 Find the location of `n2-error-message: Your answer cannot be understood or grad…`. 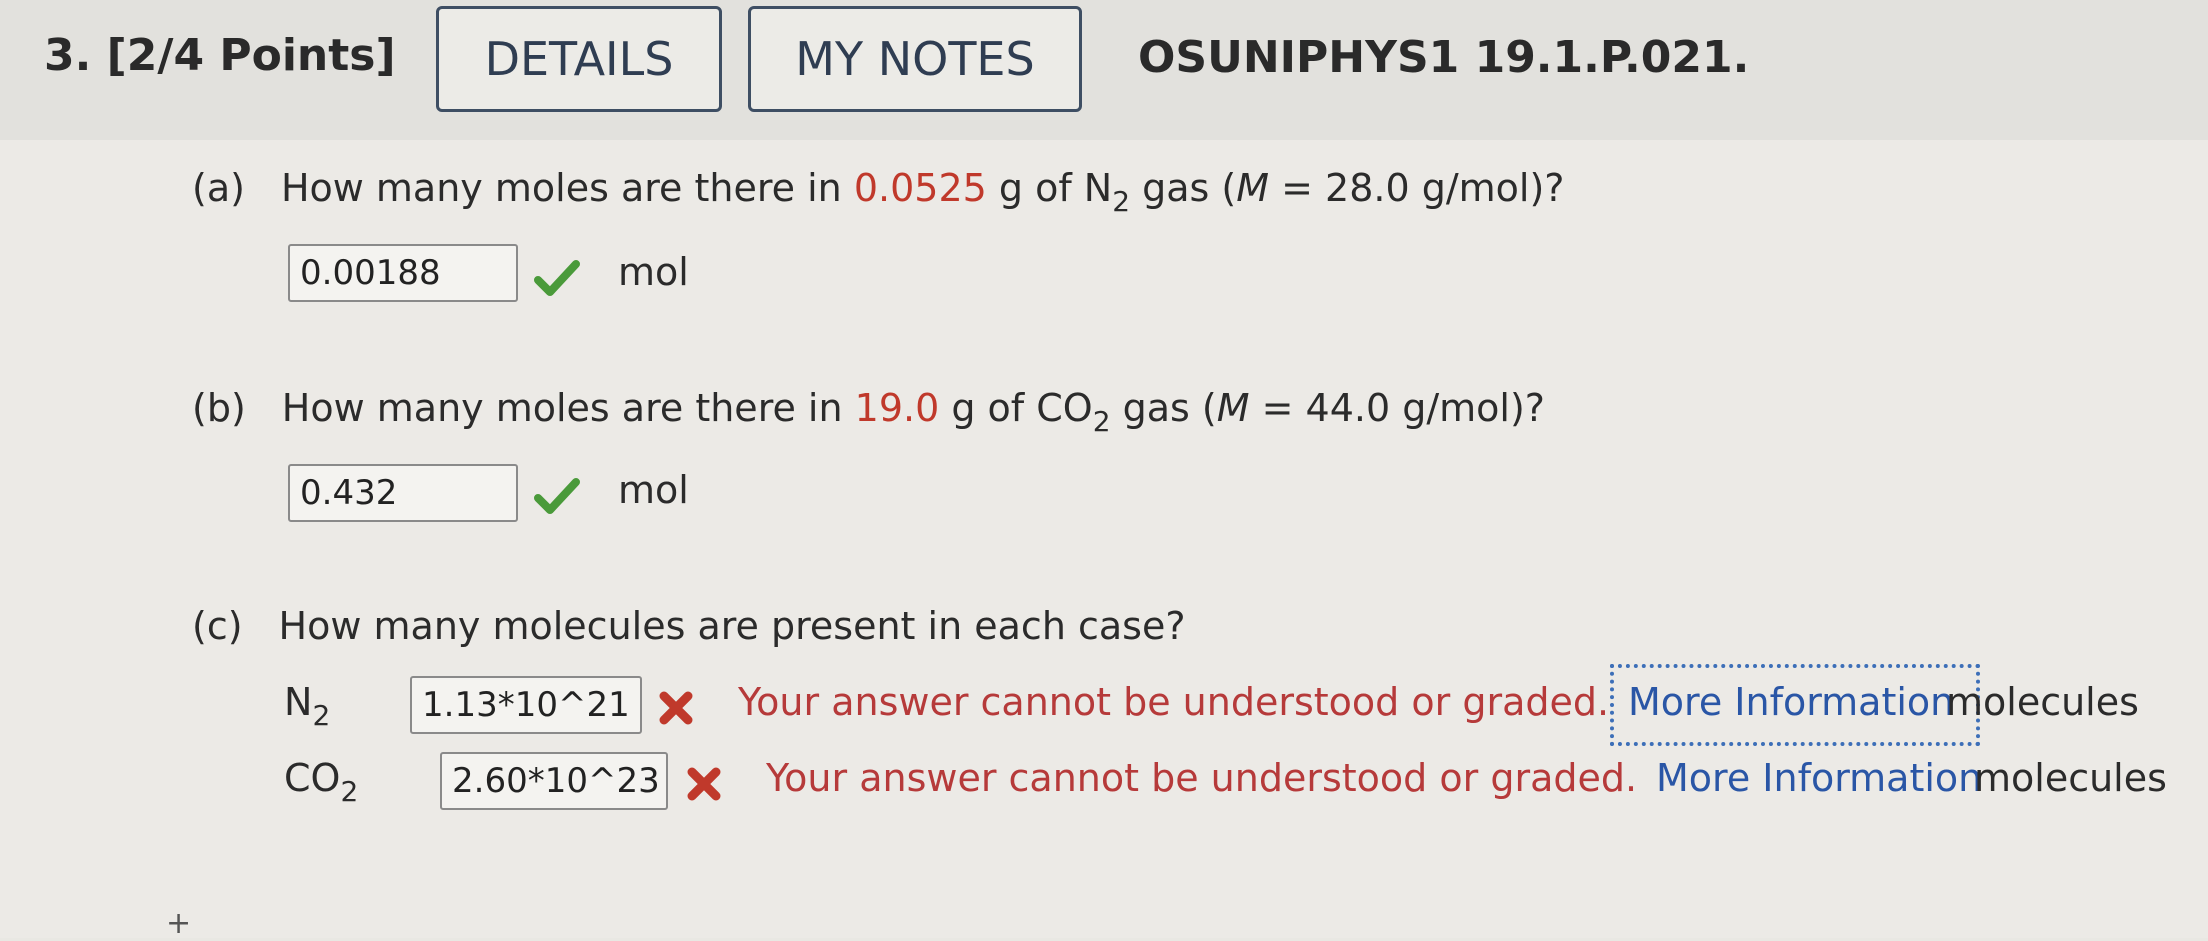

n2-error-message: Your answer cannot be understood or grad… is located at coordinates (1174, 702).